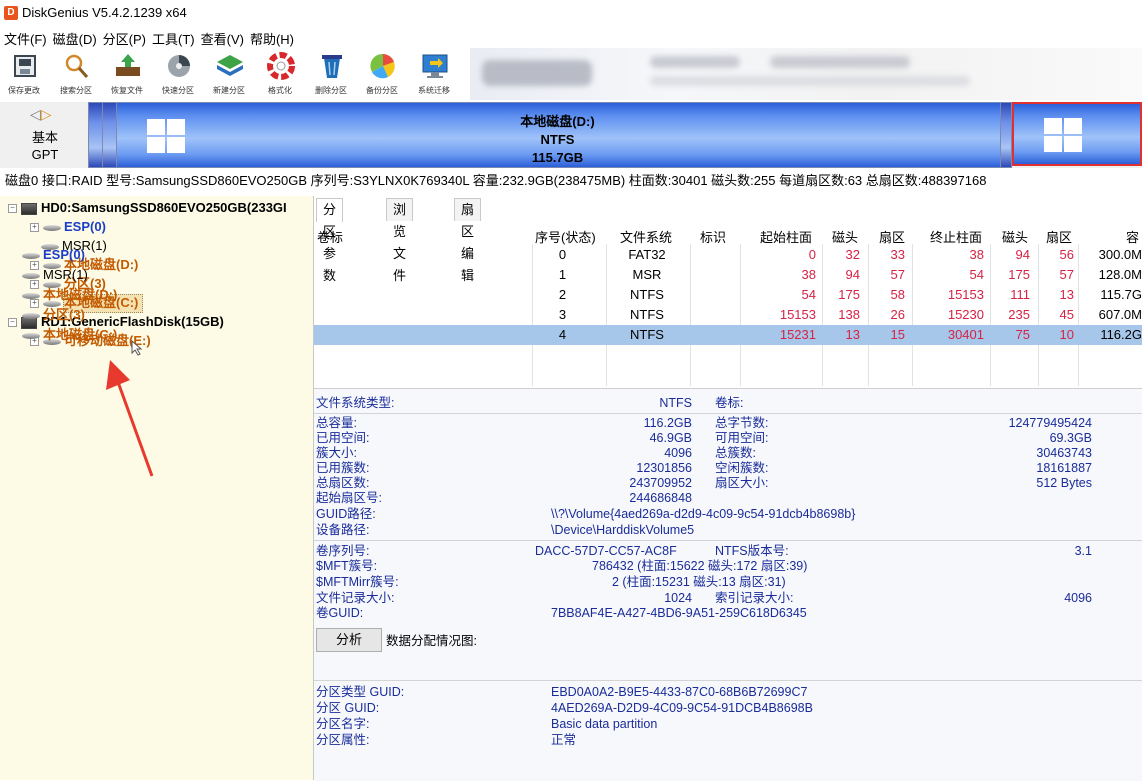 This screenshot has width=1142, height=781. What do you see at coordinates (348, 708) in the screenshot?
I see `partition-guid-label: 分区 GUID:` at bounding box center [348, 708].